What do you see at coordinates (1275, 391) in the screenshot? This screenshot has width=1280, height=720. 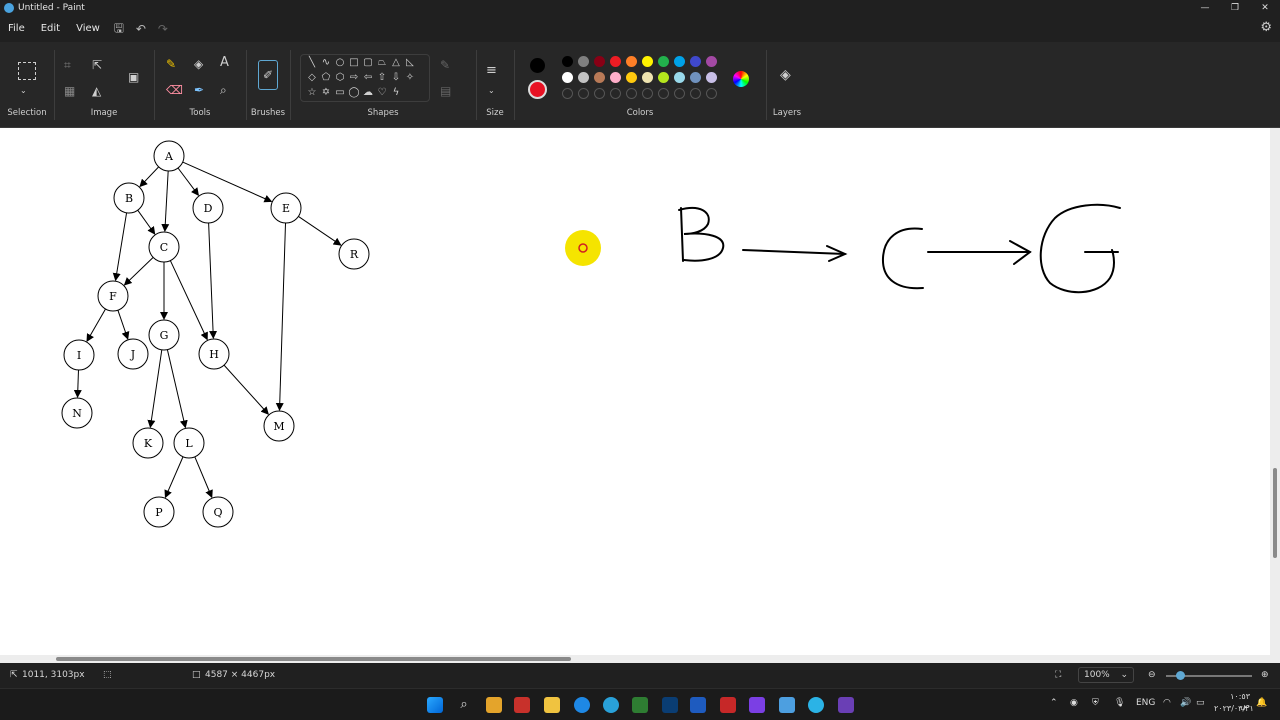 I see `vertical-scrollbar` at bounding box center [1275, 391].